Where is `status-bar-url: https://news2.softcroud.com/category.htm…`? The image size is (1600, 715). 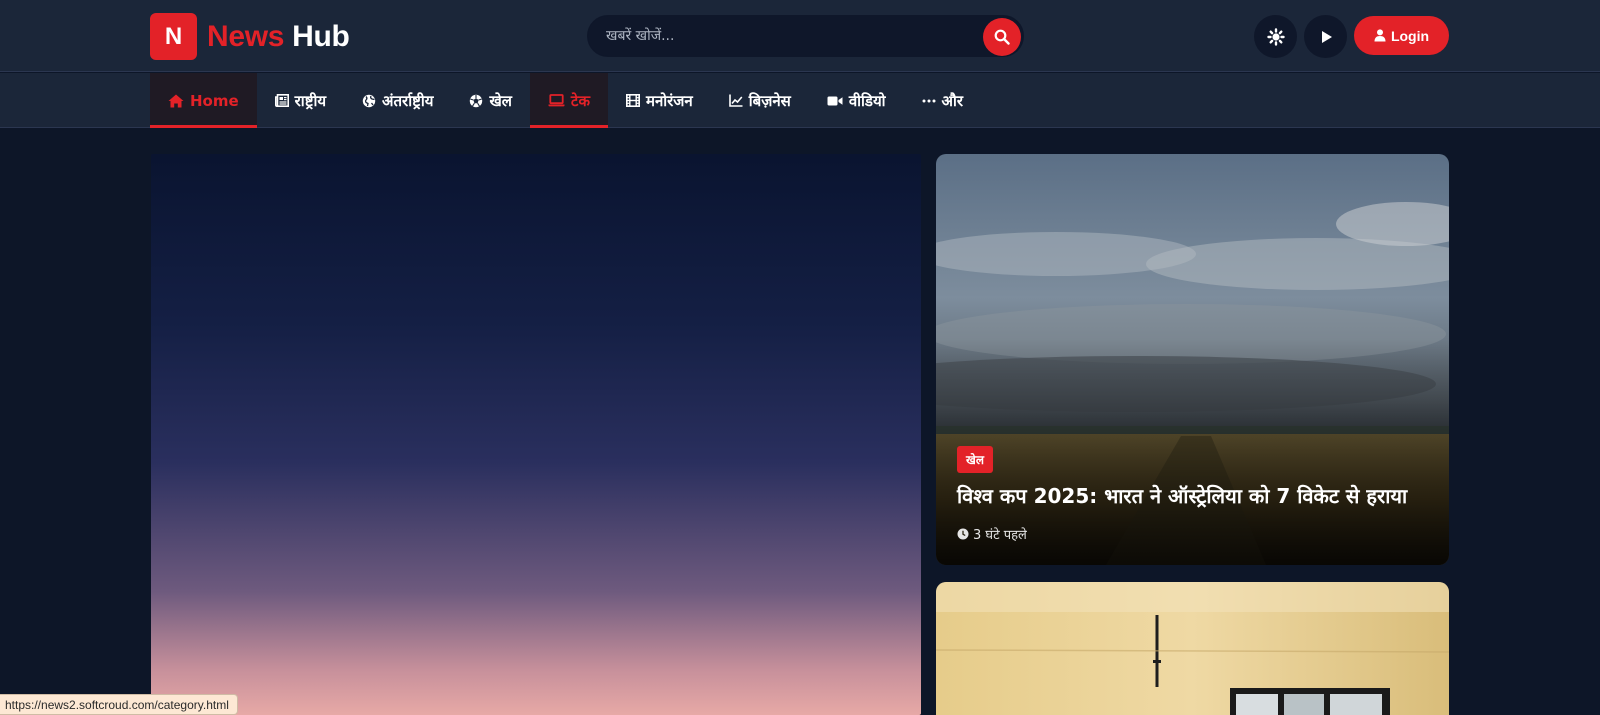 status-bar-url: https://news2.softcroud.com/category.htm… is located at coordinates (119, 704).